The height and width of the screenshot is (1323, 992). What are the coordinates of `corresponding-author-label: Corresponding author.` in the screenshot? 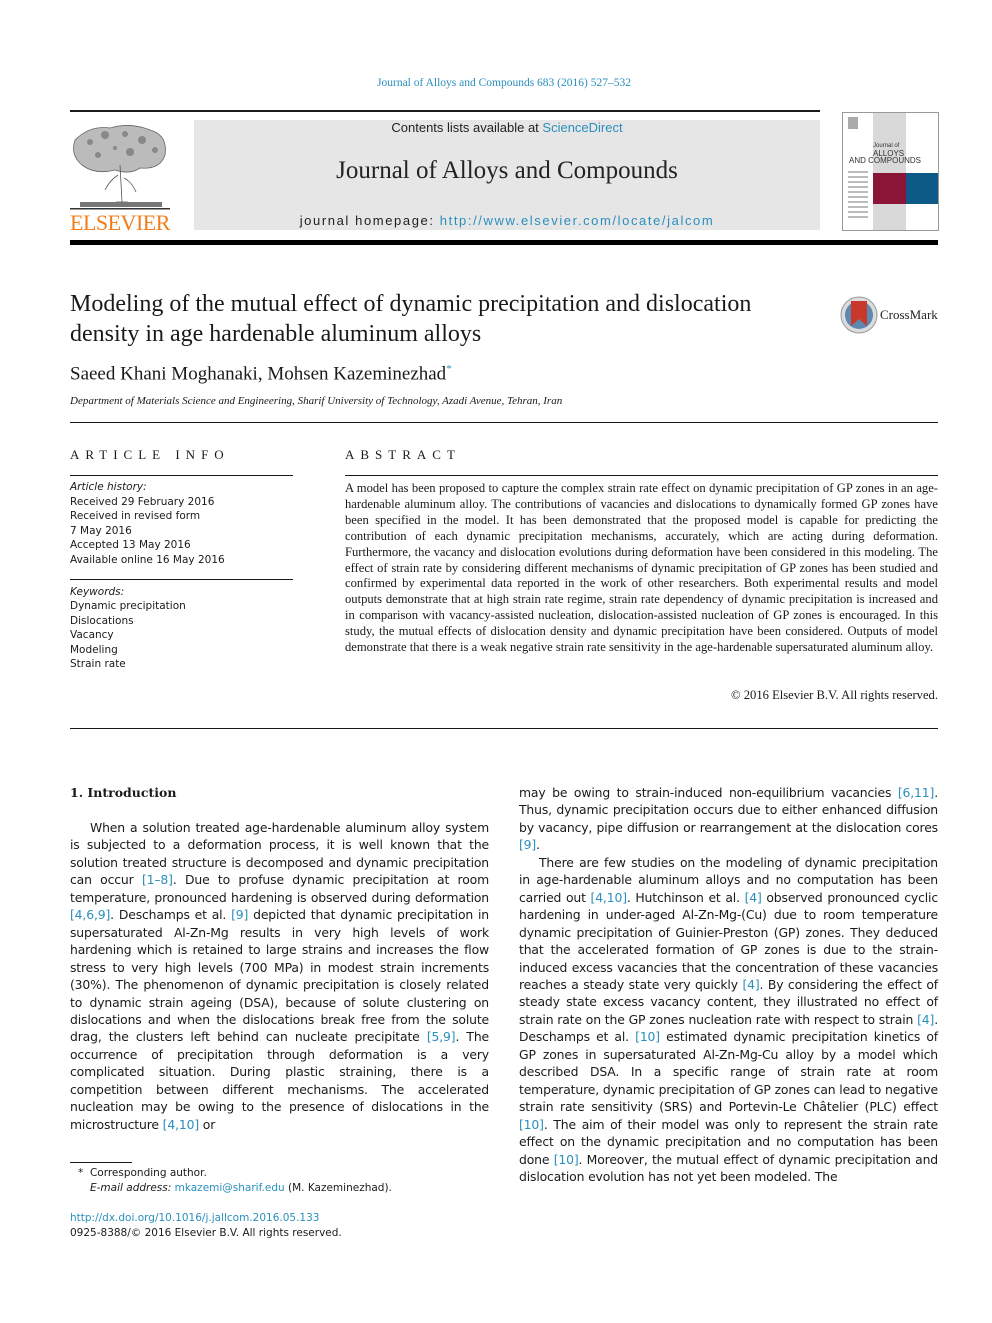 It's located at (148, 1173).